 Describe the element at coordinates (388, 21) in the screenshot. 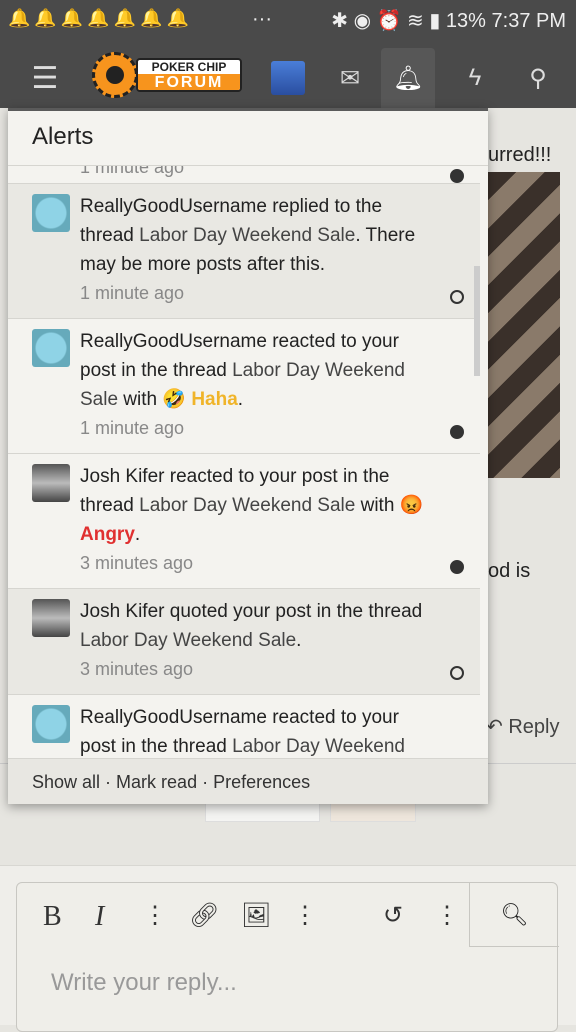

I see `wifi-signal-icon: ✱ ◉ ⏰ ≋ ▮` at that location.